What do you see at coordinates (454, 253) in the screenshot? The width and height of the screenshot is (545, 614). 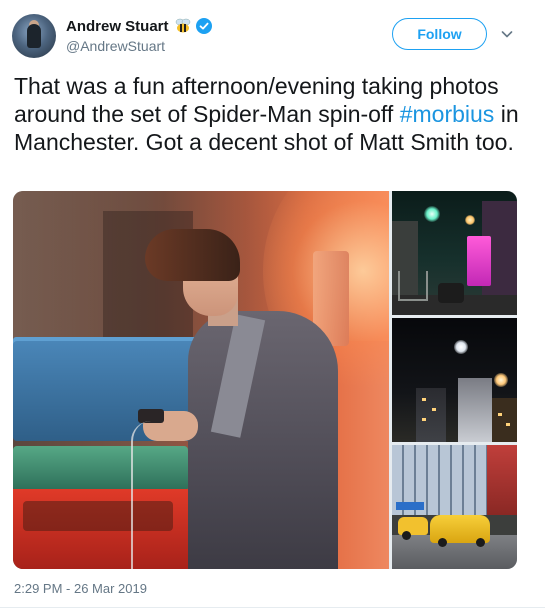 I see `photo-street-night` at bounding box center [454, 253].